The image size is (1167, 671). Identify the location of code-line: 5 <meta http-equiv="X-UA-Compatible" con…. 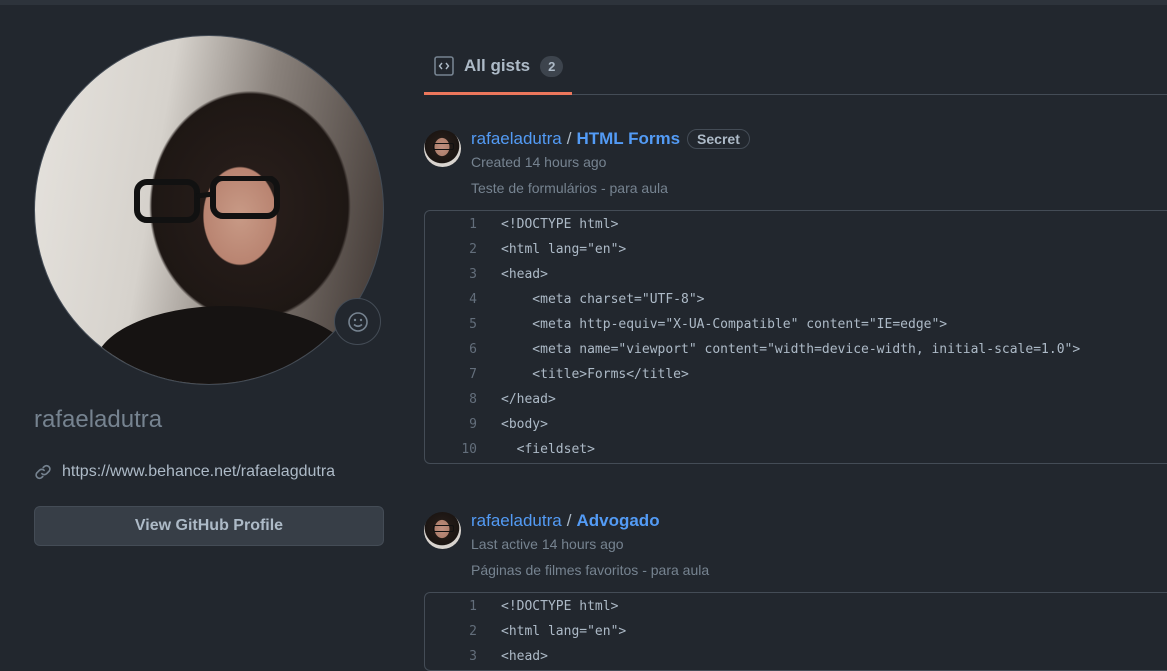
(796, 324).